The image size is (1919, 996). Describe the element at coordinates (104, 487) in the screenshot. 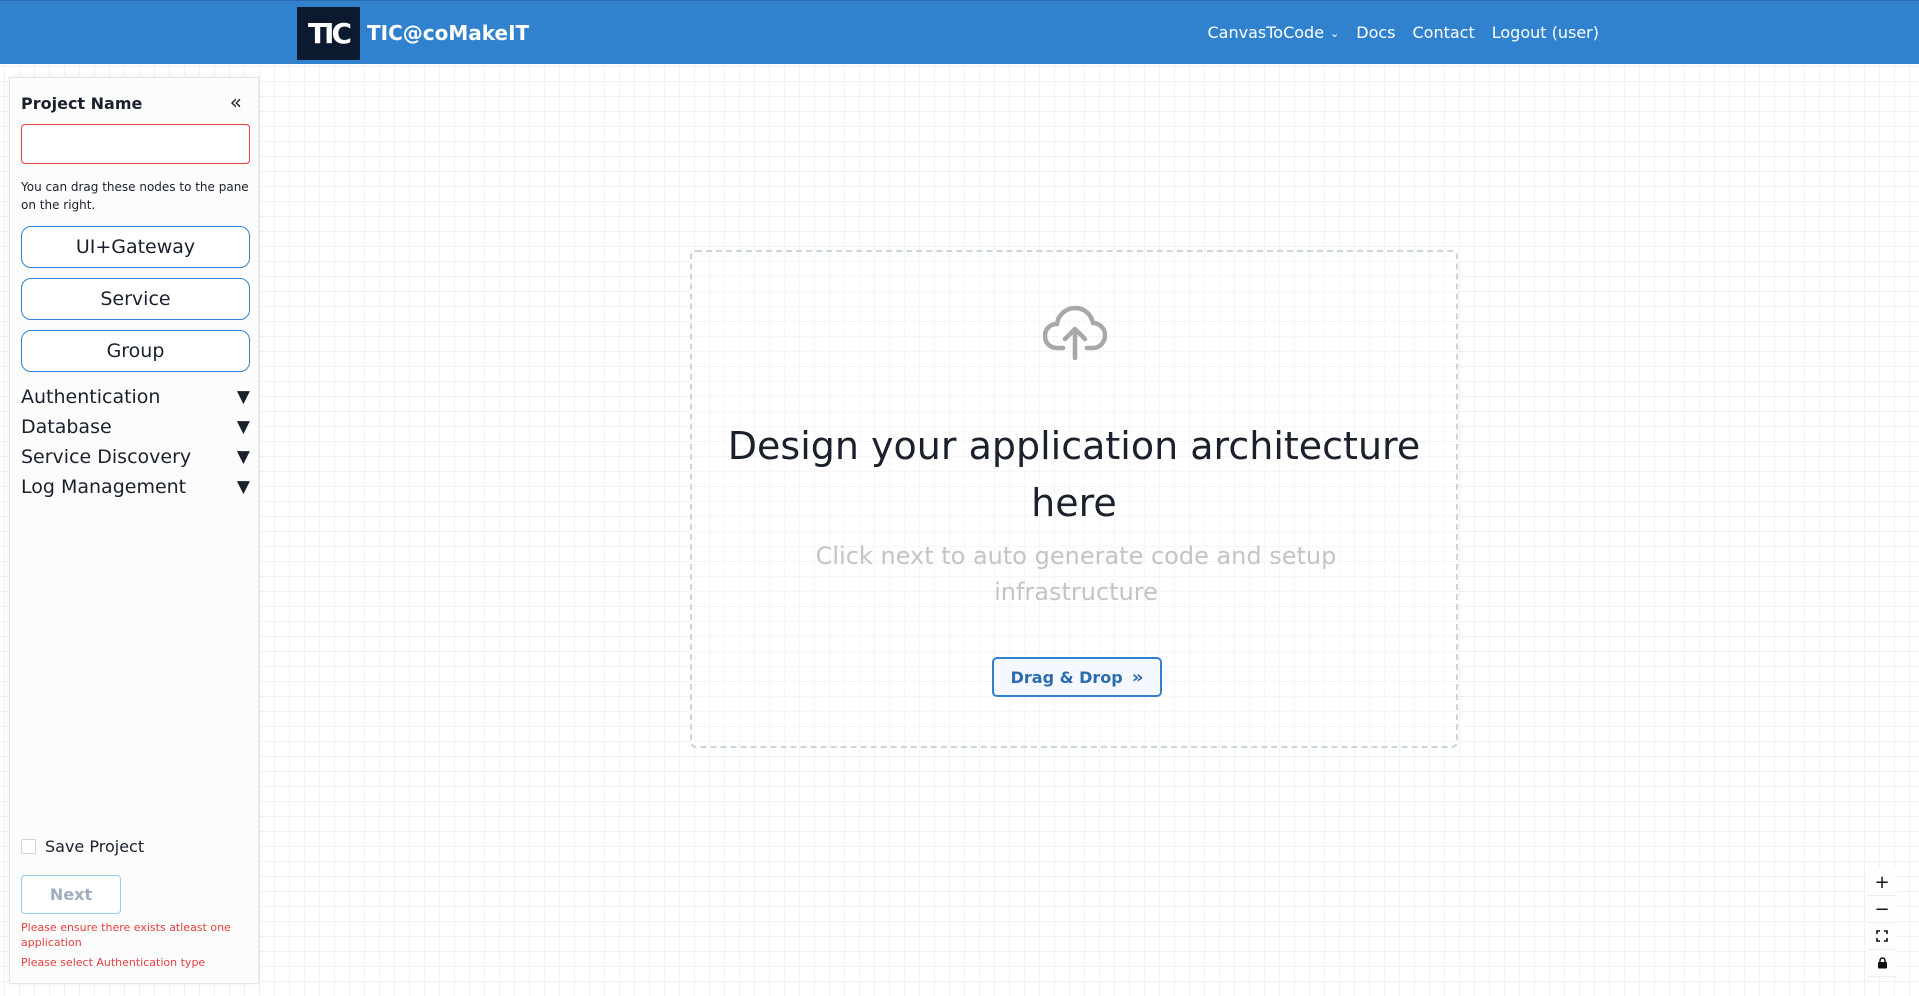

I see `section-log-management-label: Log Management` at that location.